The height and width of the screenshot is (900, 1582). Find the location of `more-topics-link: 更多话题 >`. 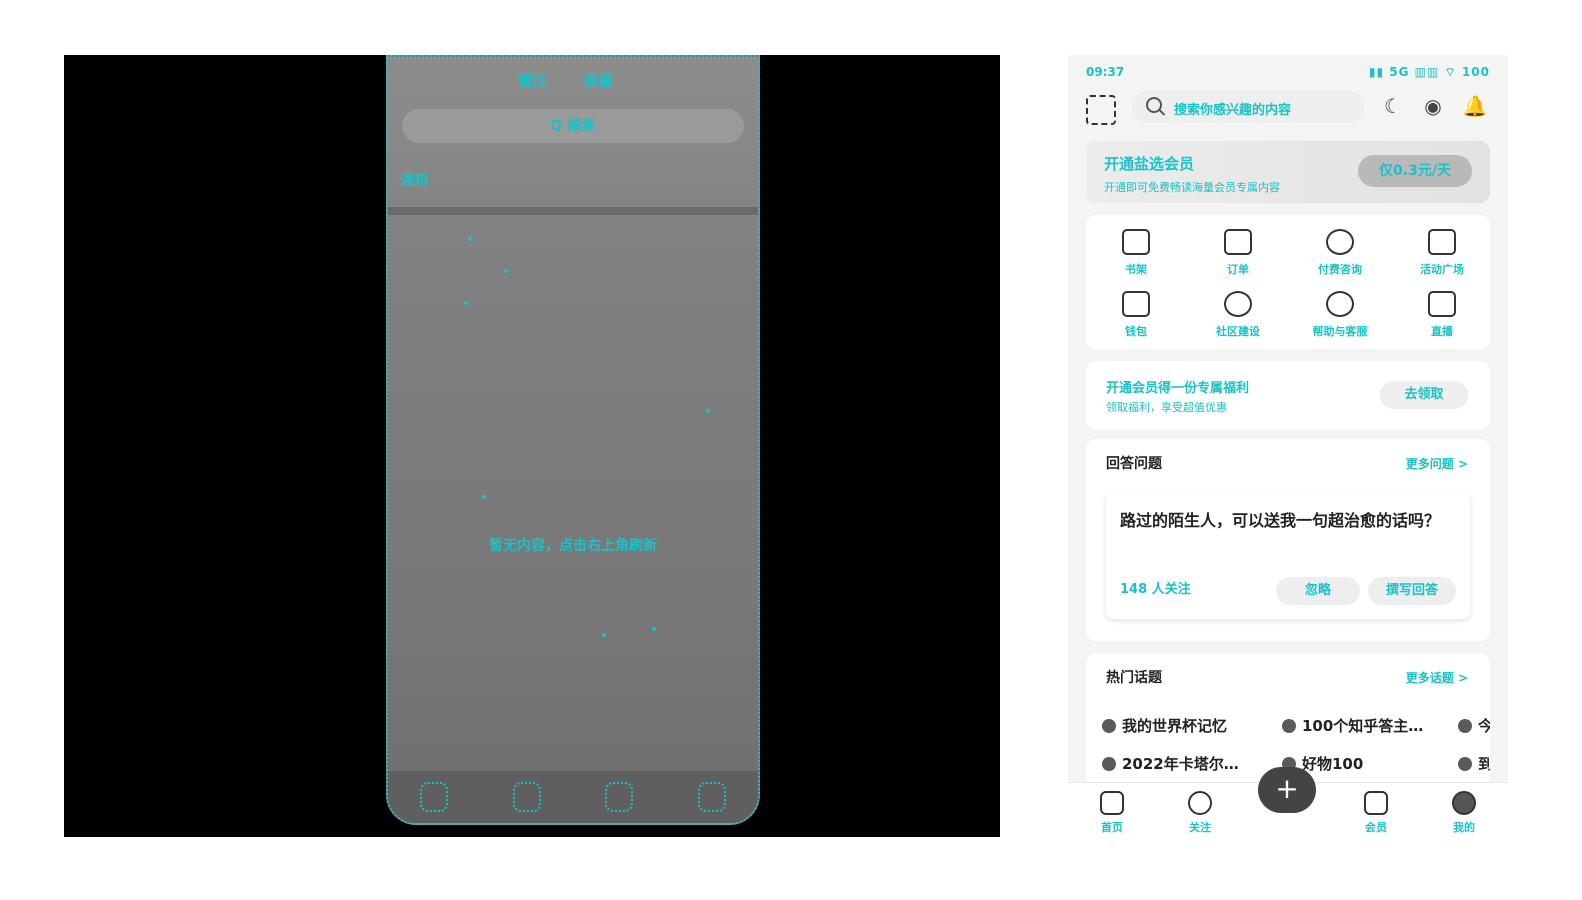

more-topics-link: 更多话题 > is located at coordinates (1437, 677).